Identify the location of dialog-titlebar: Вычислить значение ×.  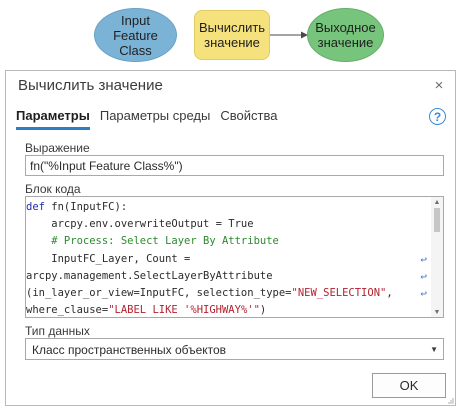
(230, 85).